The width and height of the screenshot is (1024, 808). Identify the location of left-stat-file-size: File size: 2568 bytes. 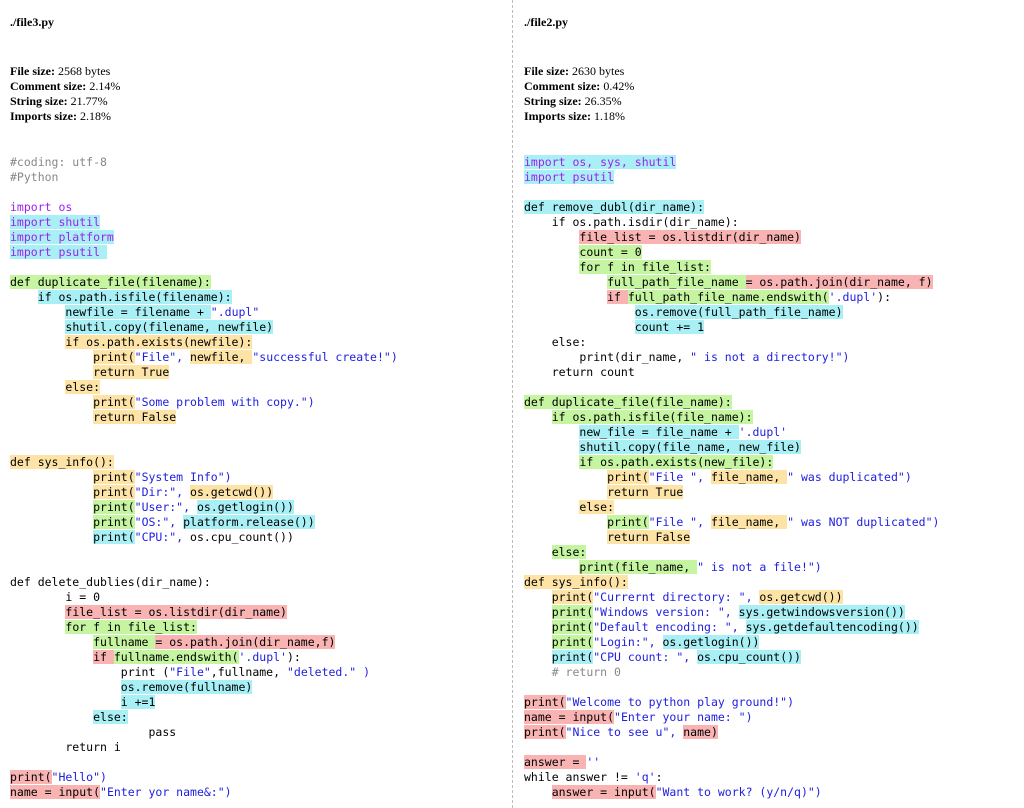
(60, 71).